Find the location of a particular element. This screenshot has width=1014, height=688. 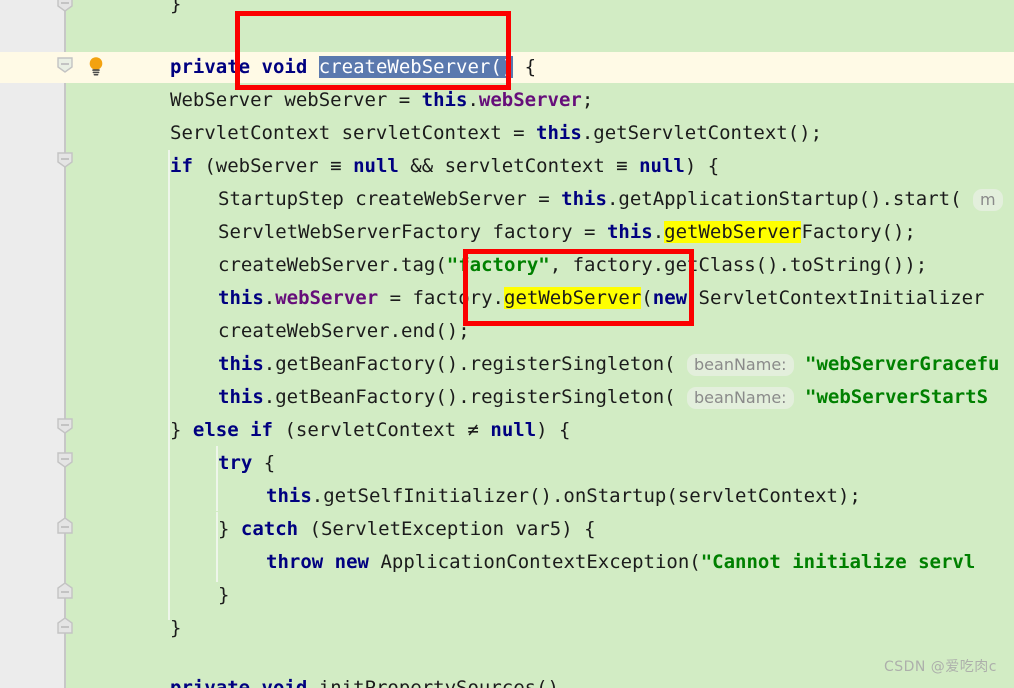

code-line: WebServer webServer = this.webServer; is located at coordinates (296, 100).